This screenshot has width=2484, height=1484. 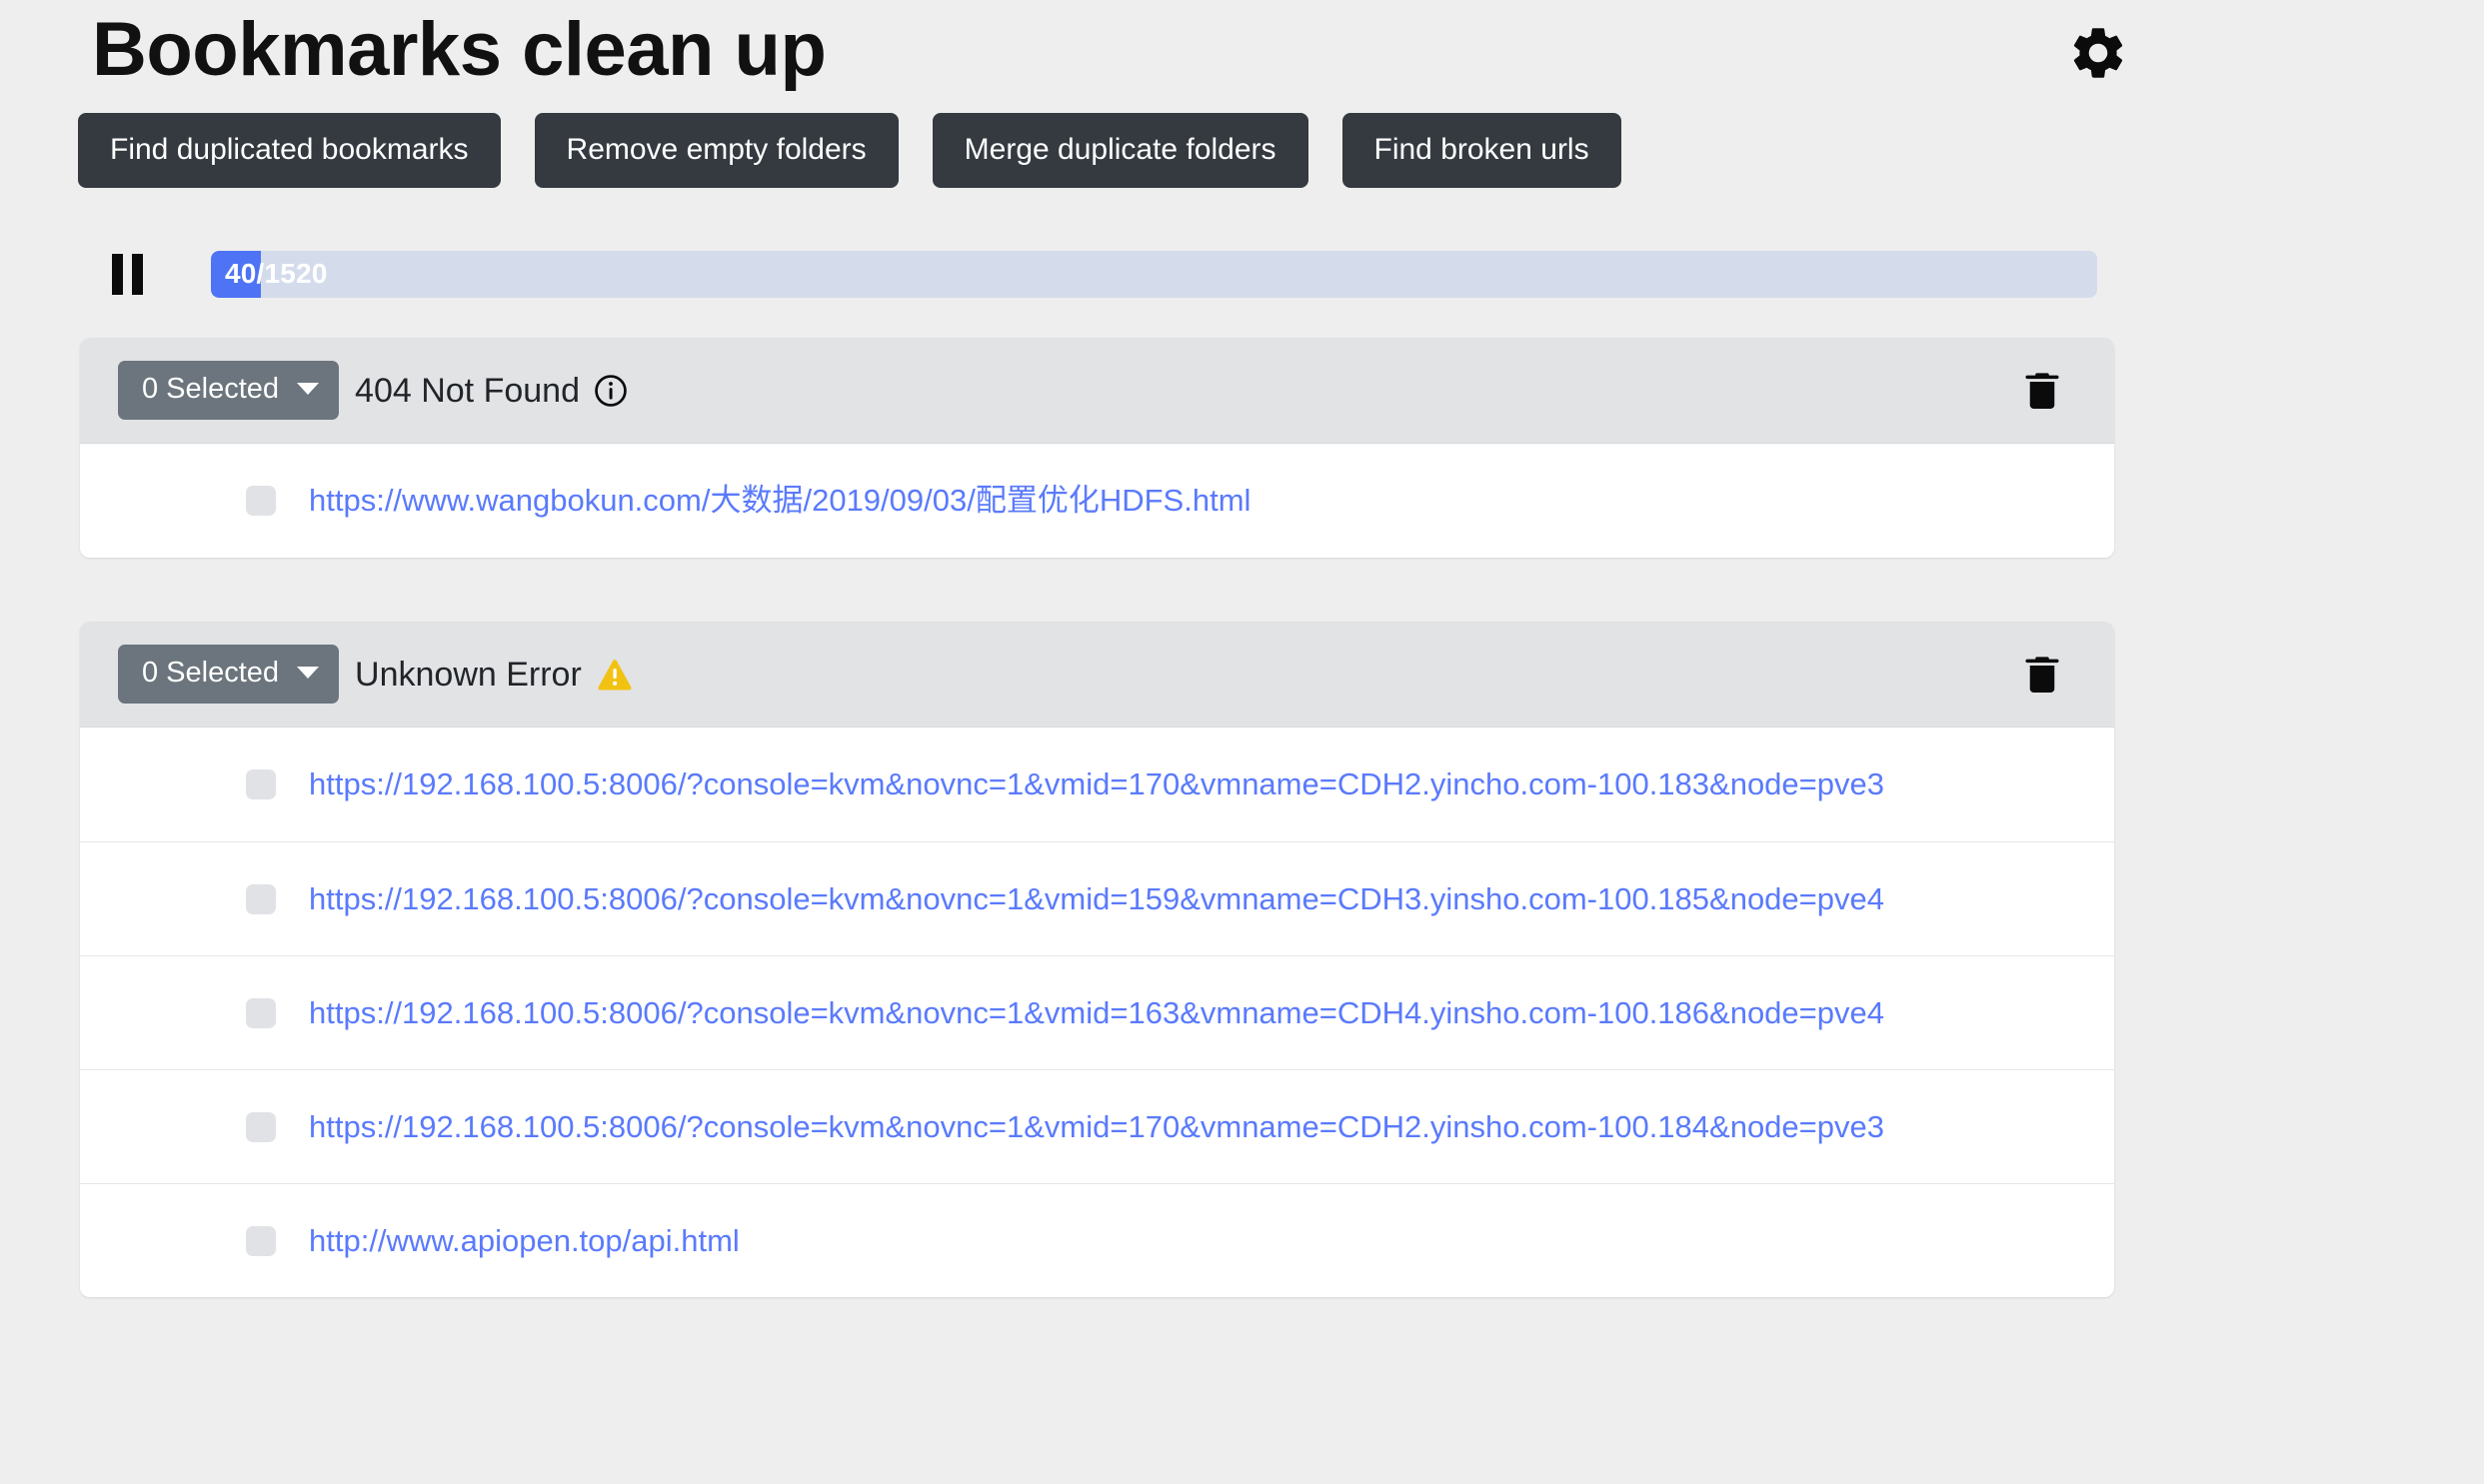 What do you see at coordinates (1097, 391) in the screenshot?
I see `card-header: 0 Selected 404 Not Found` at bounding box center [1097, 391].